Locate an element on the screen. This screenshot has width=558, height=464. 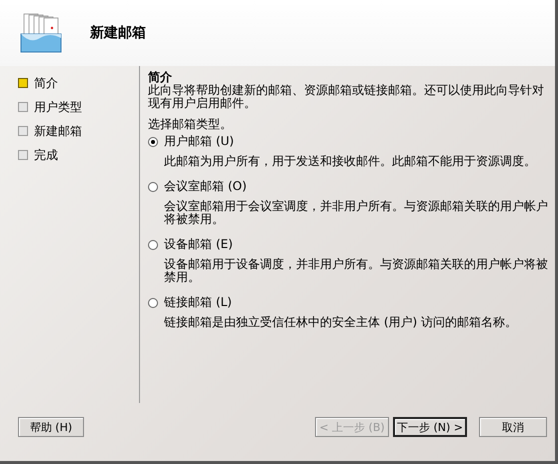
option-label: 设备邮箱 (E) is located at coordinates (198, 244).